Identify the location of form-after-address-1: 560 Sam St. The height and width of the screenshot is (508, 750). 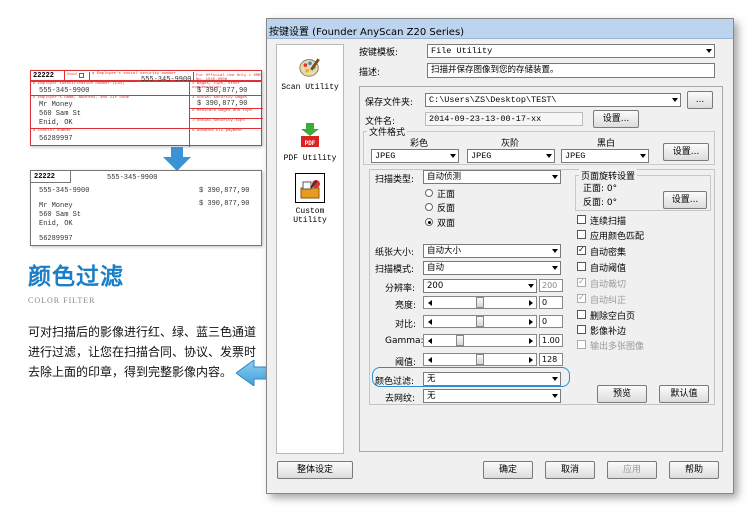
(60, 214).